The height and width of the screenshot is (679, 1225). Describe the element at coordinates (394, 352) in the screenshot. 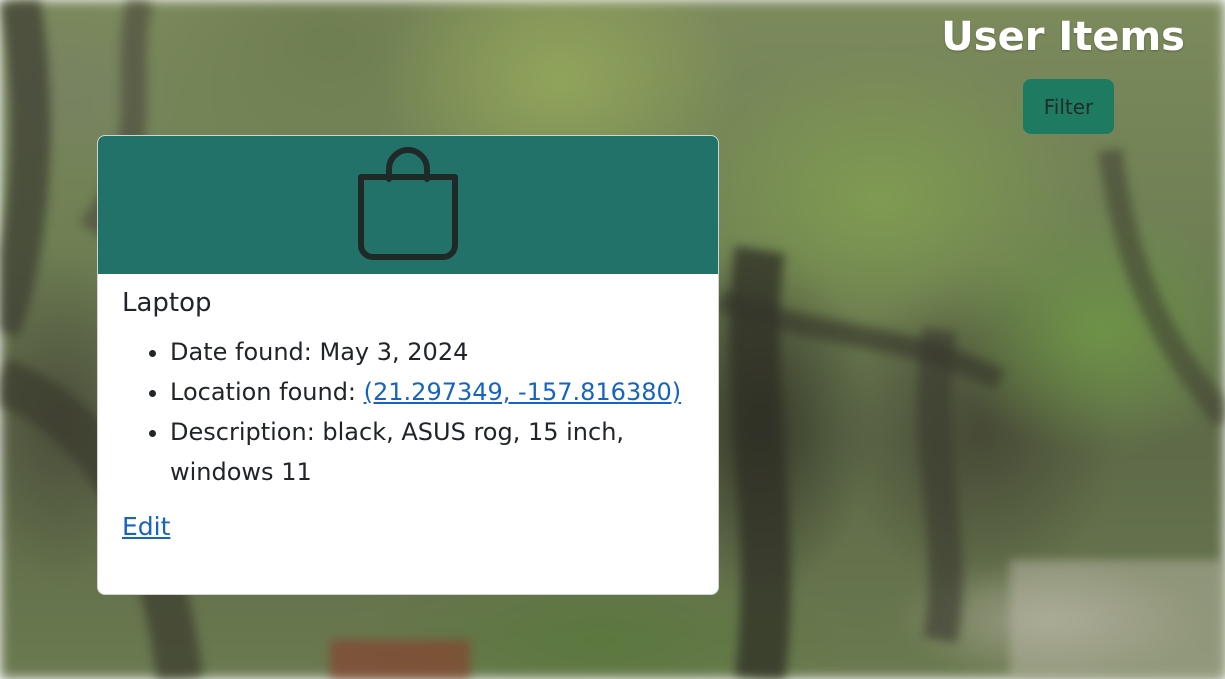

I see `date-found-value: May 3, 2024` at that location.